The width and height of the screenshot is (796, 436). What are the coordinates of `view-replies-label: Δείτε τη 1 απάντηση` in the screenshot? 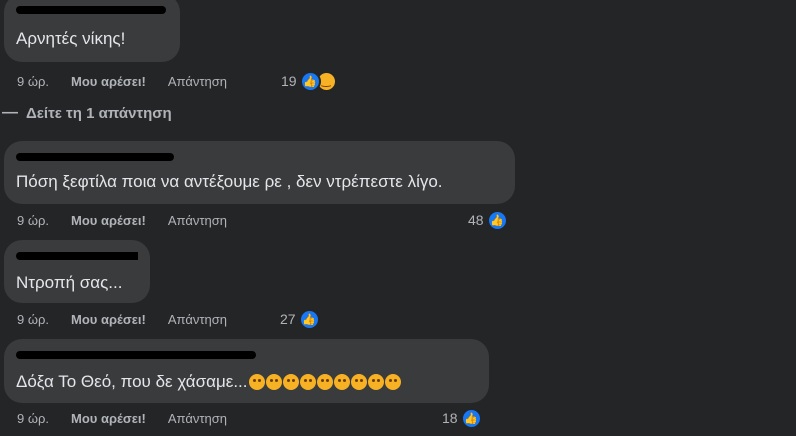 It's located at (99, 113).